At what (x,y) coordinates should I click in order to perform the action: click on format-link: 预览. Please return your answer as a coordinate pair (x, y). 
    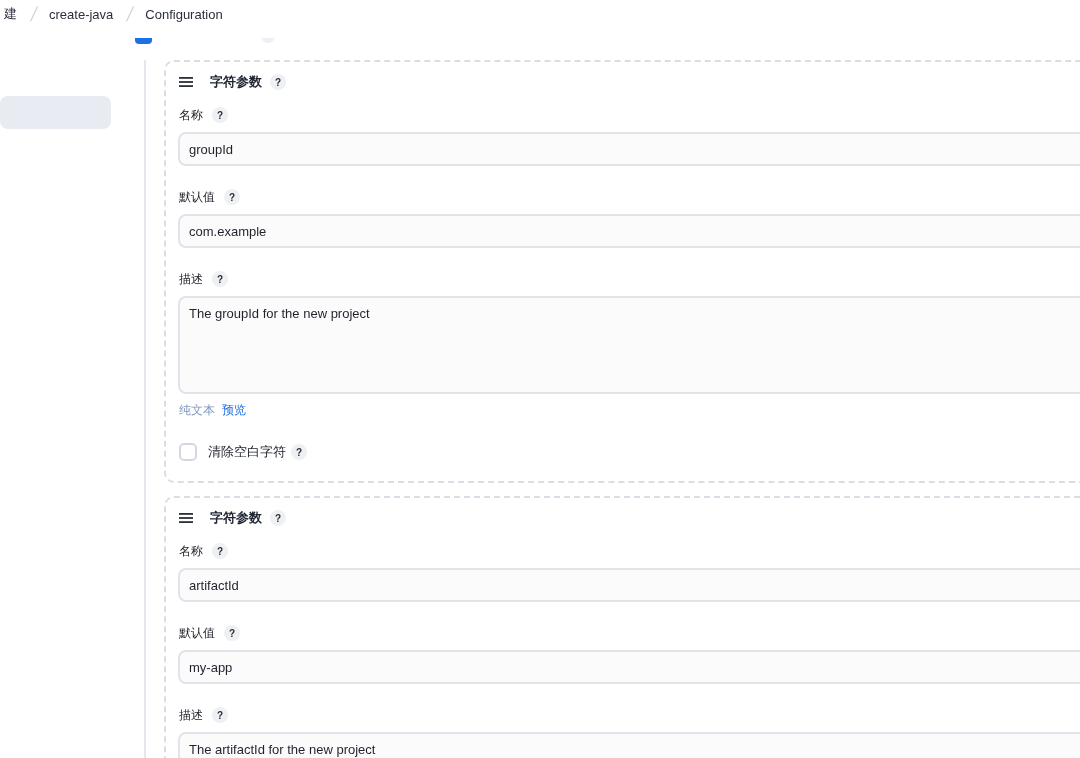
    Looking at the image, I should click on (234, 410).